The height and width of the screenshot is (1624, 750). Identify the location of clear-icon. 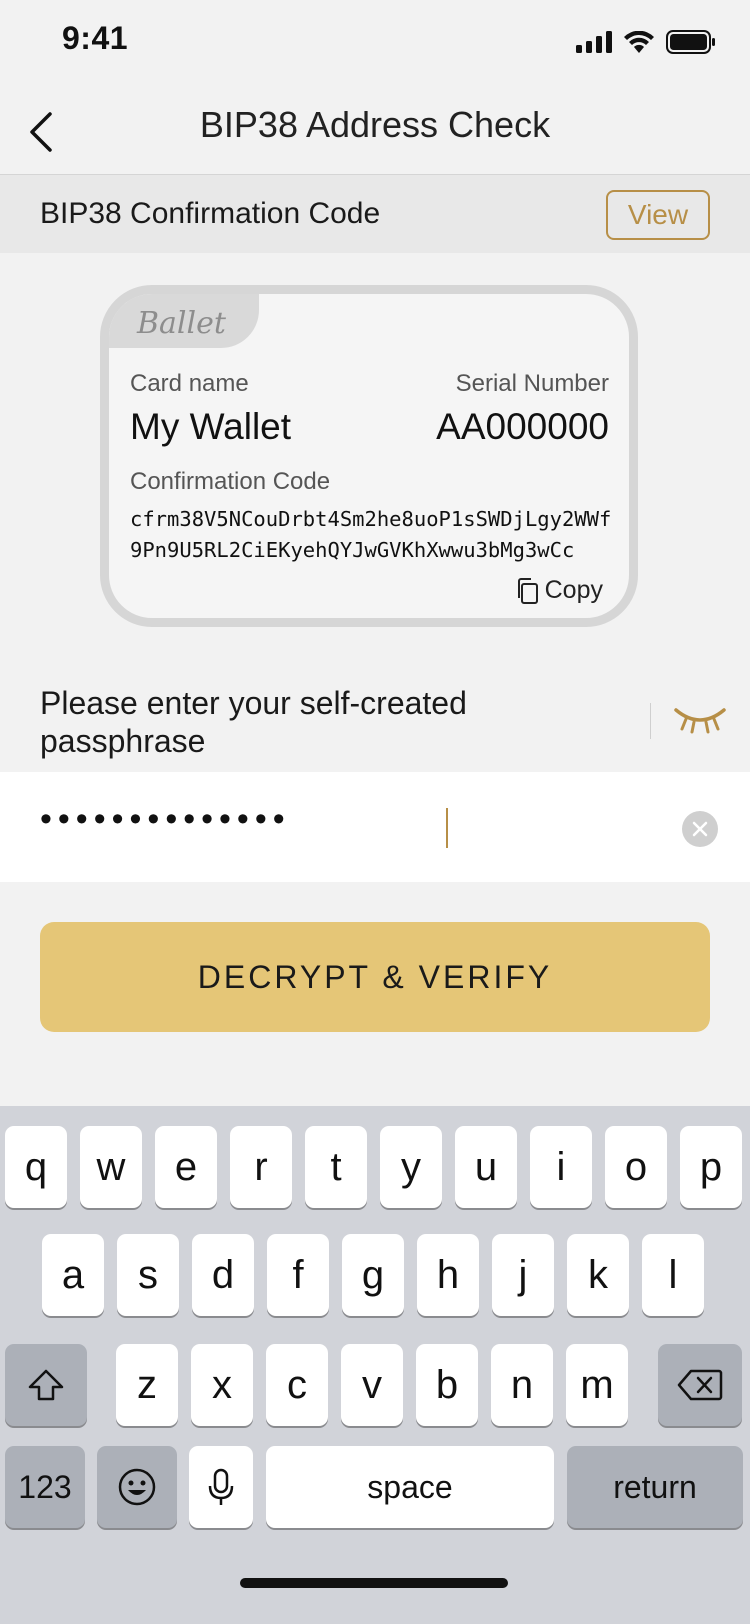
(700, 829).